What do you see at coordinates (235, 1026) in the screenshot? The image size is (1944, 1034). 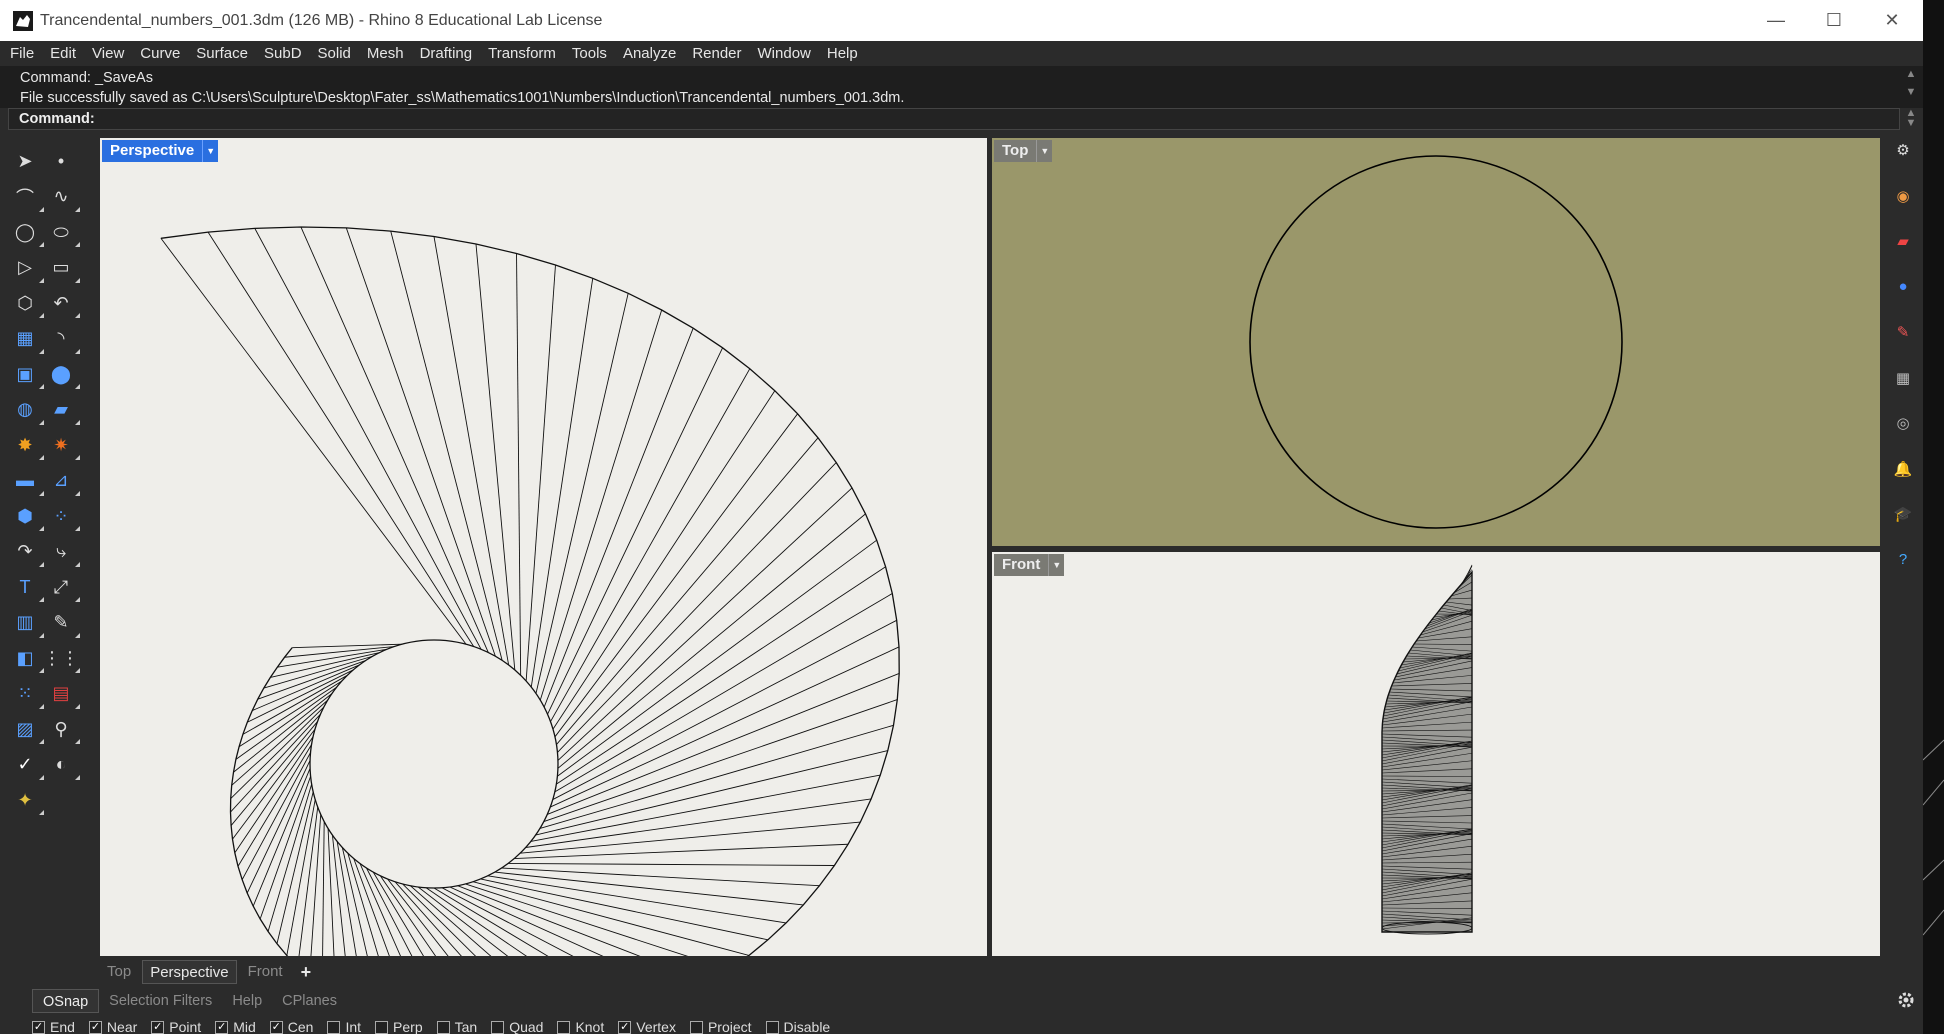 I see `osnap-mid: ✓ Mid` at bounding box center [235, 1026].